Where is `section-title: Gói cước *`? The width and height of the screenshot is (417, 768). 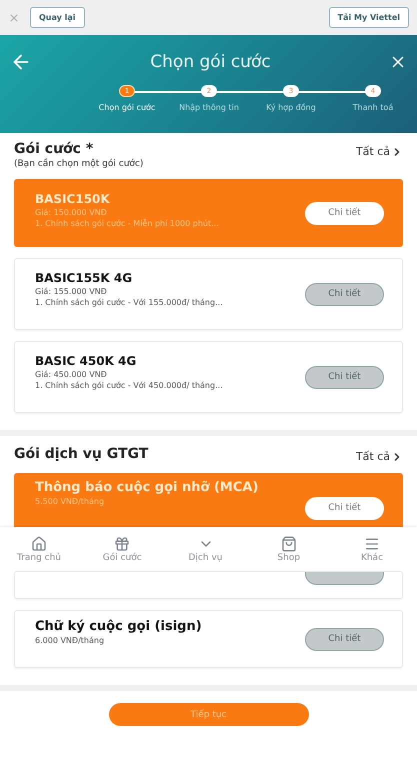 section-title: Gói cước * is located at coordinates (54, 149).